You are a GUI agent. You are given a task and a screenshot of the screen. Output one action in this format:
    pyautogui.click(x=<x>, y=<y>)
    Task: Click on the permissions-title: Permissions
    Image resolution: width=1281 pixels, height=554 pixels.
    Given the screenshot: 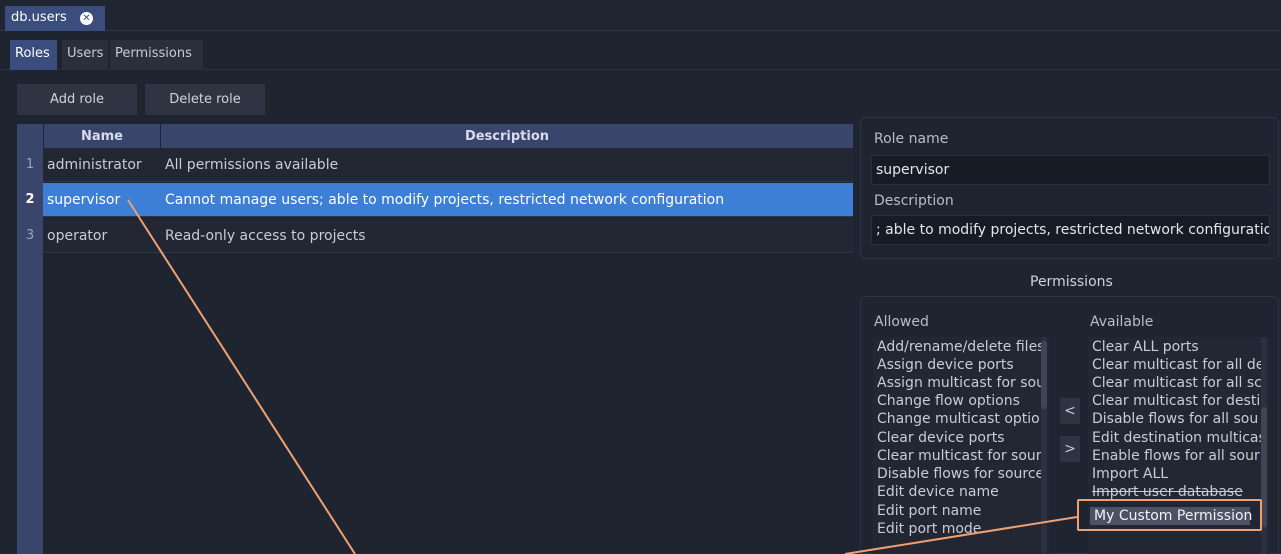 What is the action you would take?
    pyautogui.click(x=1071, y=282)
    